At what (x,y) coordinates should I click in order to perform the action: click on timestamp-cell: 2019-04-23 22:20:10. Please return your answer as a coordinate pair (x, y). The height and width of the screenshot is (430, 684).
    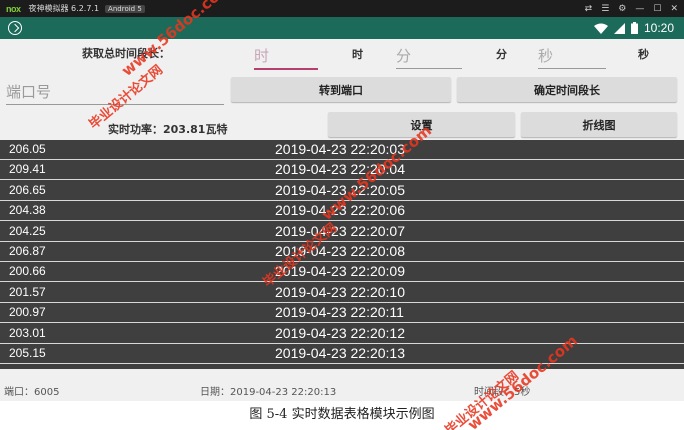
    Looking at the image, I should click on (340, 291).